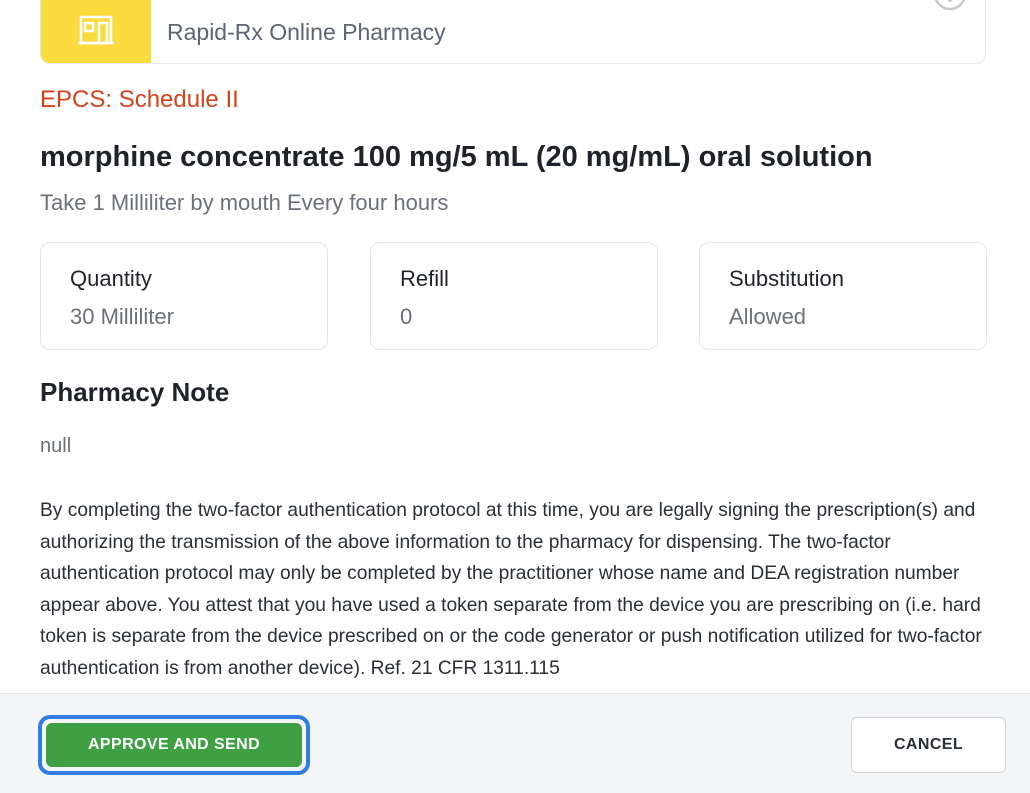 The height and width of the screenshot is (793, 1030). Describe the element at coordinates (306, 32) in the screenshot. I see `pharmacy-name: Rapid-Rx Online Pharmacy` at that location.